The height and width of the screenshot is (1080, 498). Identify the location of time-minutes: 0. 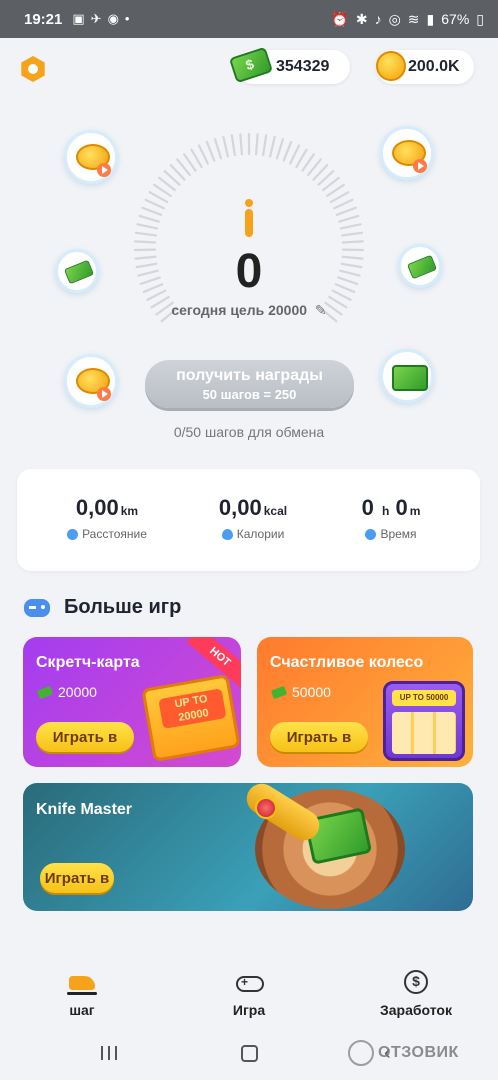
(401, 507).